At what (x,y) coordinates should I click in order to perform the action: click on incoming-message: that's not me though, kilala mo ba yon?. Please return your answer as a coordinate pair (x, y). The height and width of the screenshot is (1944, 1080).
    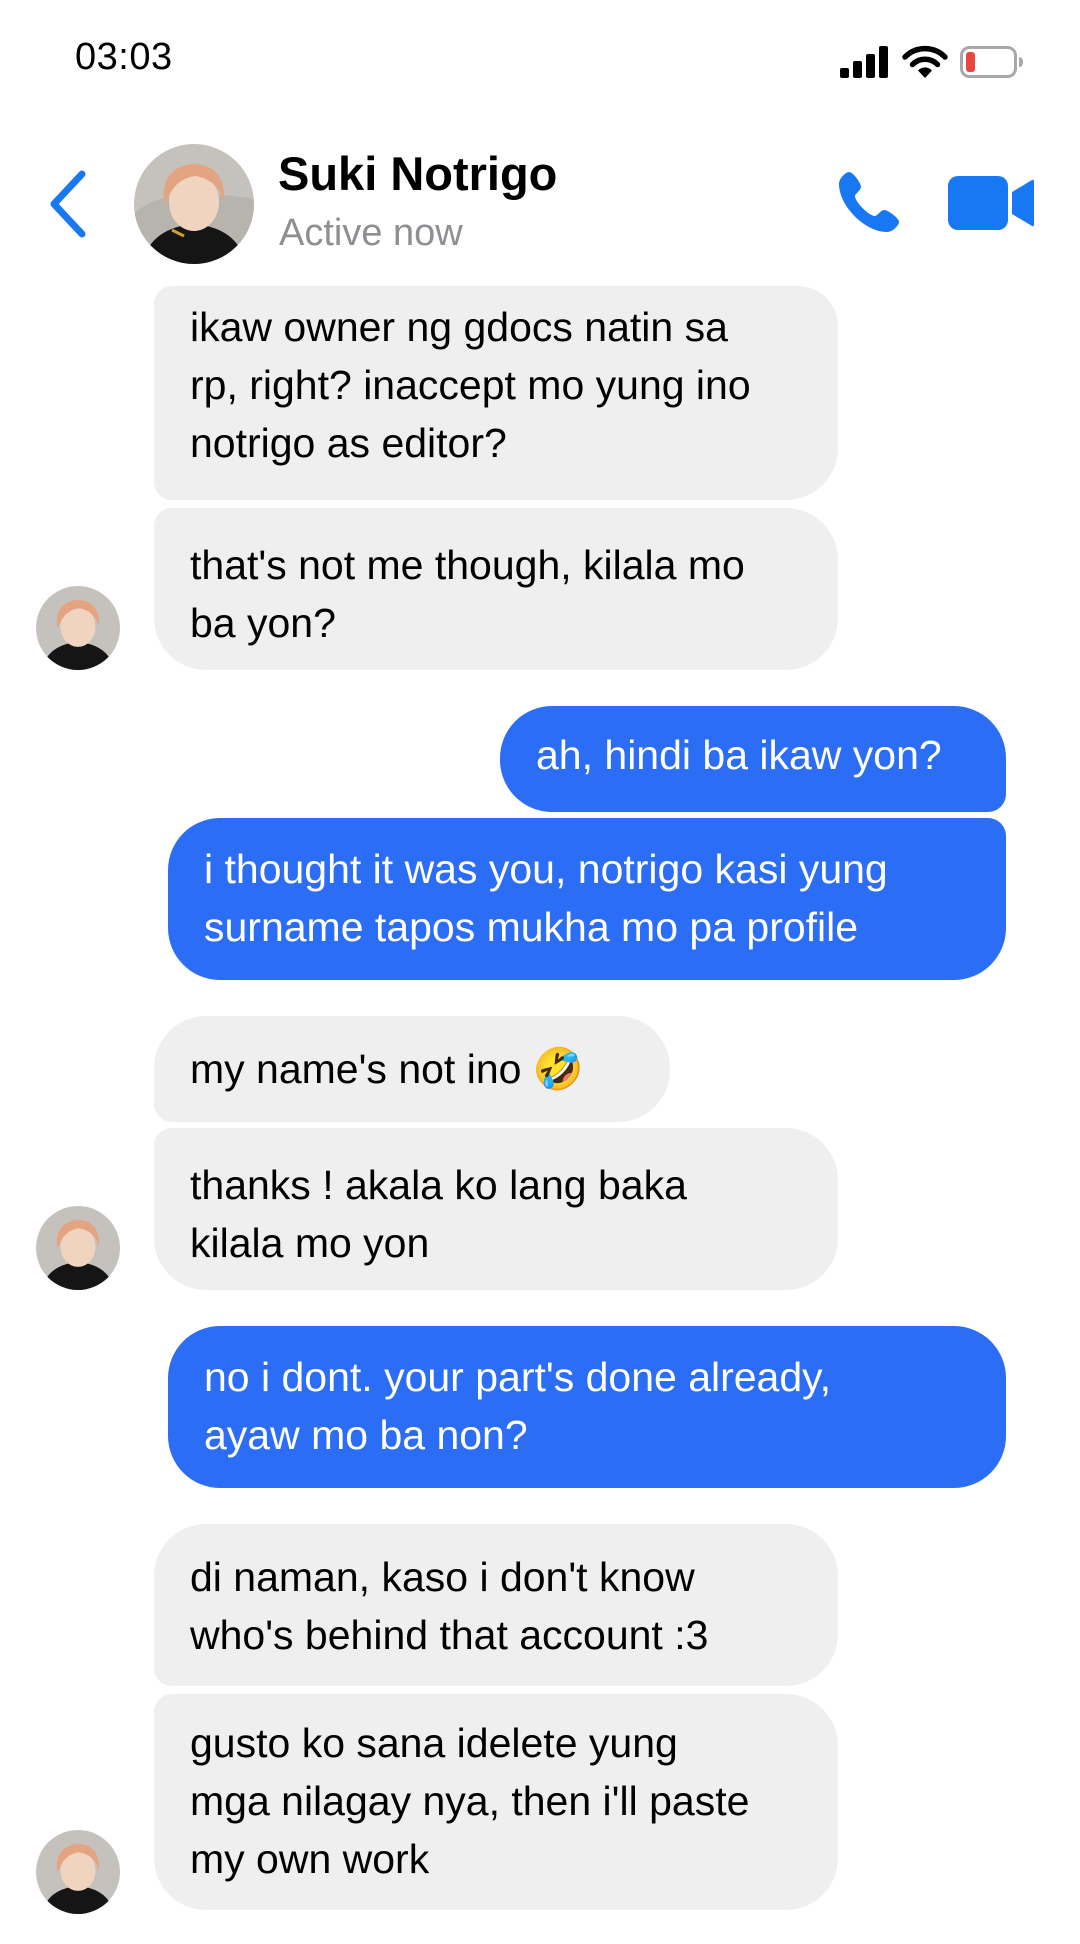
    Looking at the image, I should click on (496, 589).